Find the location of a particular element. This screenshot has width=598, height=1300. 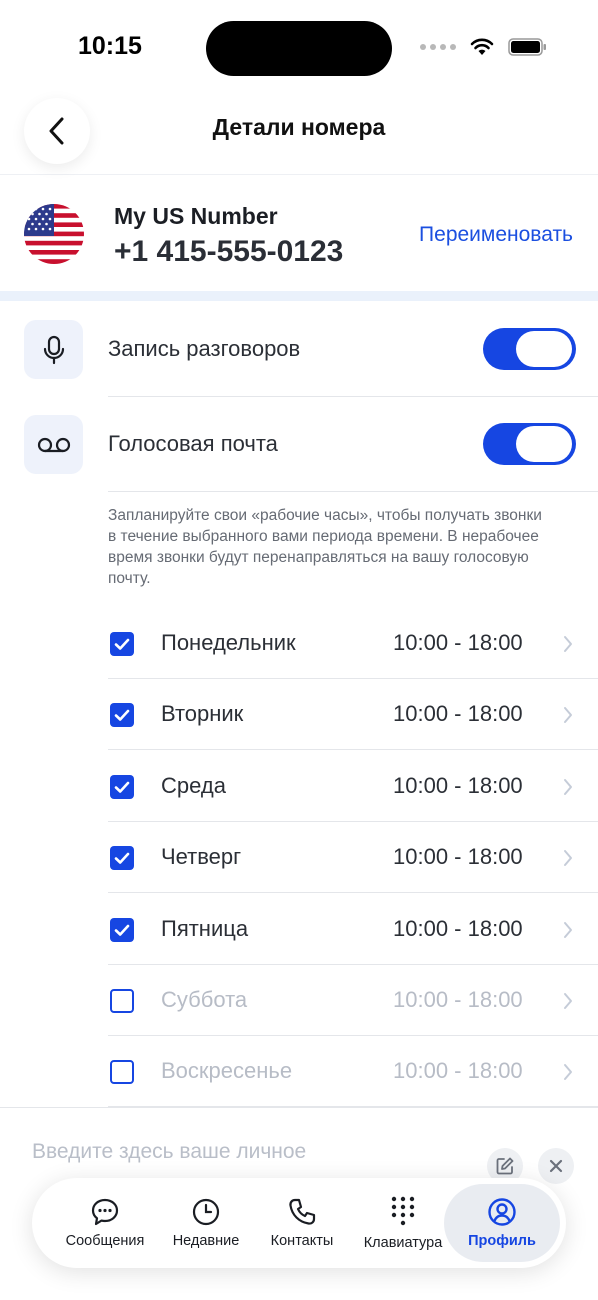

clock-icon is located at coordinates (206, 1212).